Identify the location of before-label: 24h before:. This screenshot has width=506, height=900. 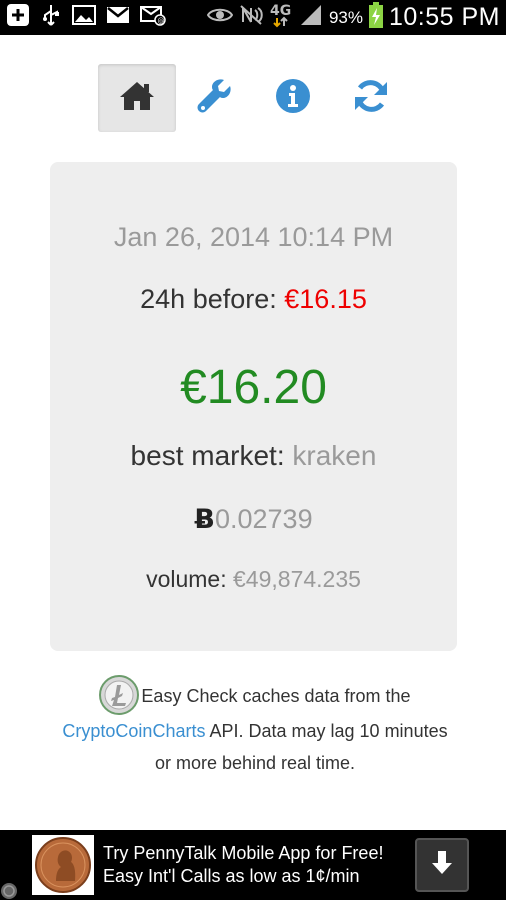
(212, 299).